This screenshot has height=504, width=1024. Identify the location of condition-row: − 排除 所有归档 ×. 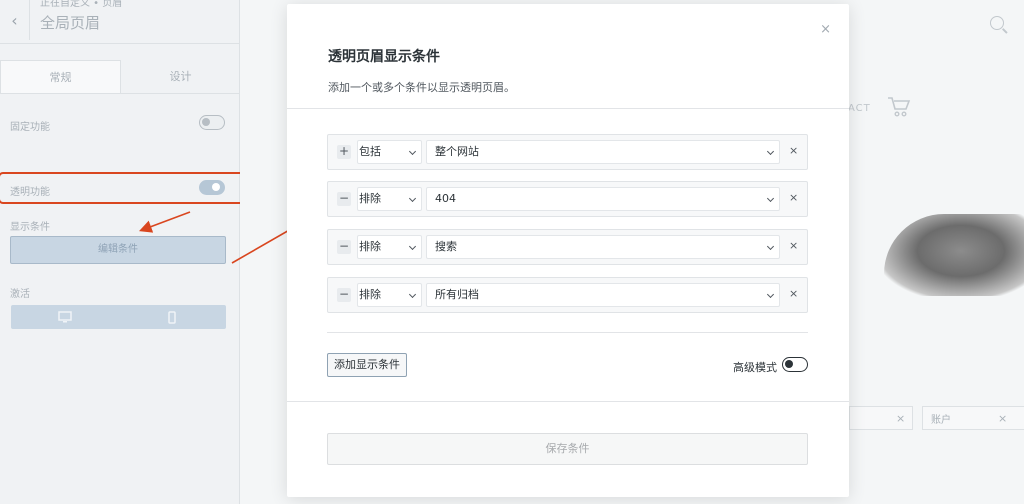
(567, 295).